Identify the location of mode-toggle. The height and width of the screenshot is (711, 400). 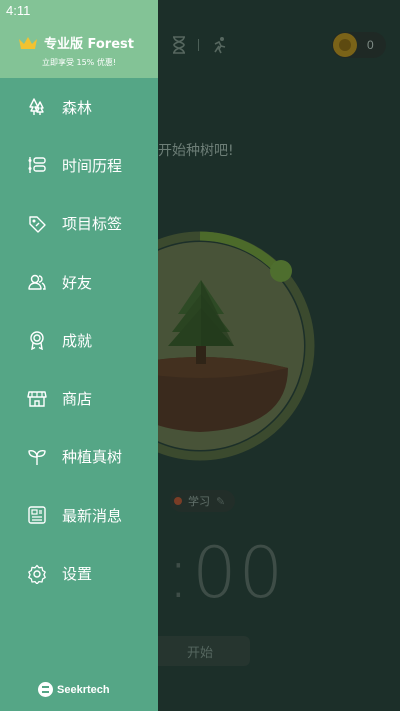
(199, 45).